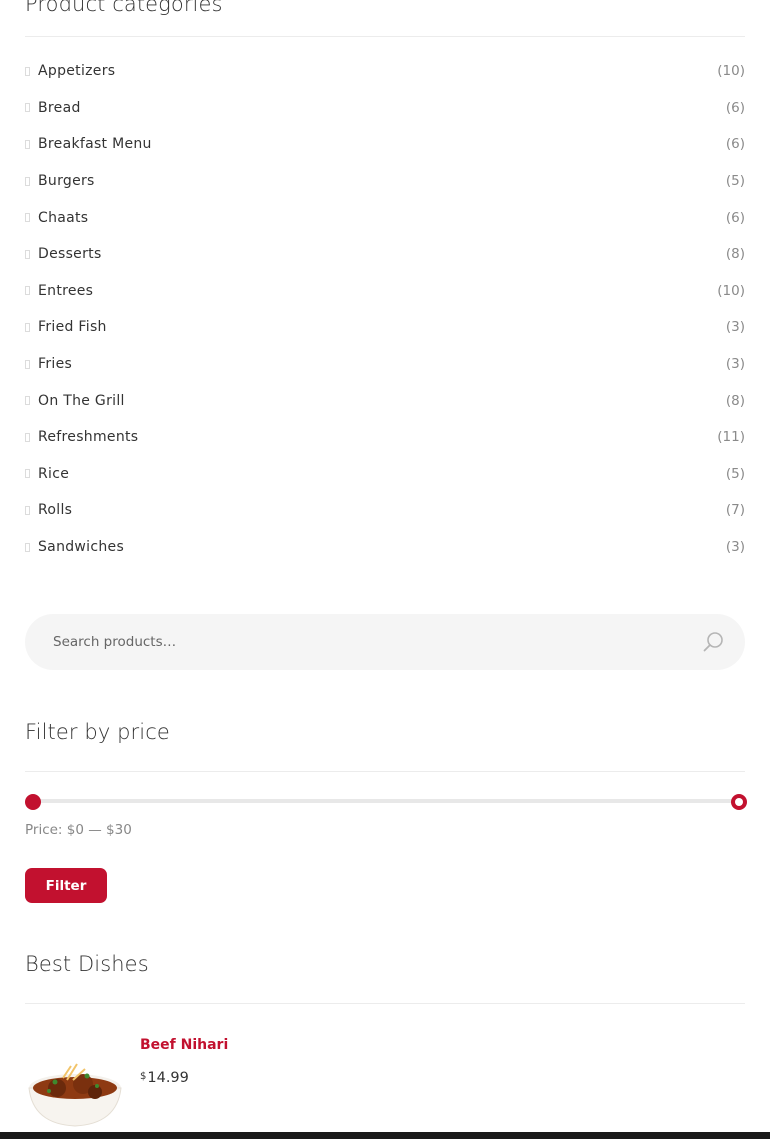 The height and width of the screenshot is (1139, 770). Describe the element at coordinates (385, 71) in the screenshot. I see `category-item: Appetizers (10)` at that location.